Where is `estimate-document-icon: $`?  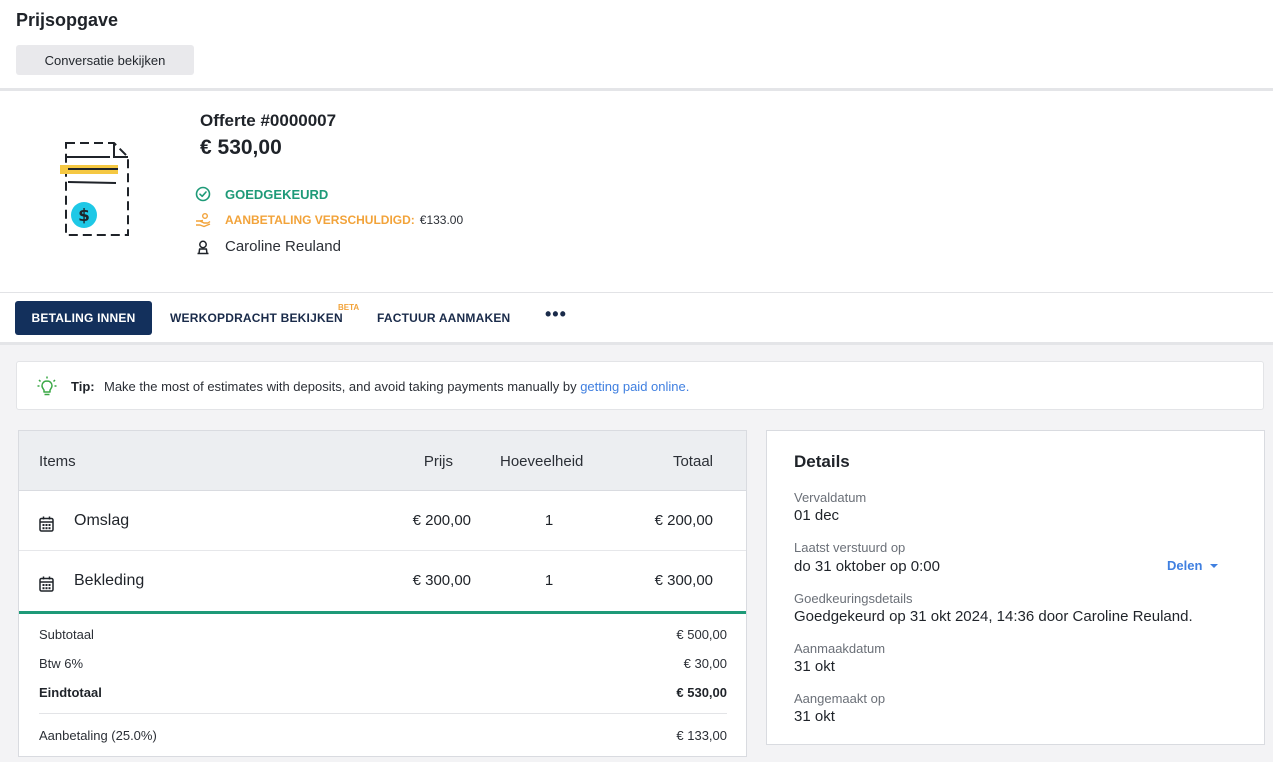
estimate-document-icon: $ is located at coordinates (94, 189).